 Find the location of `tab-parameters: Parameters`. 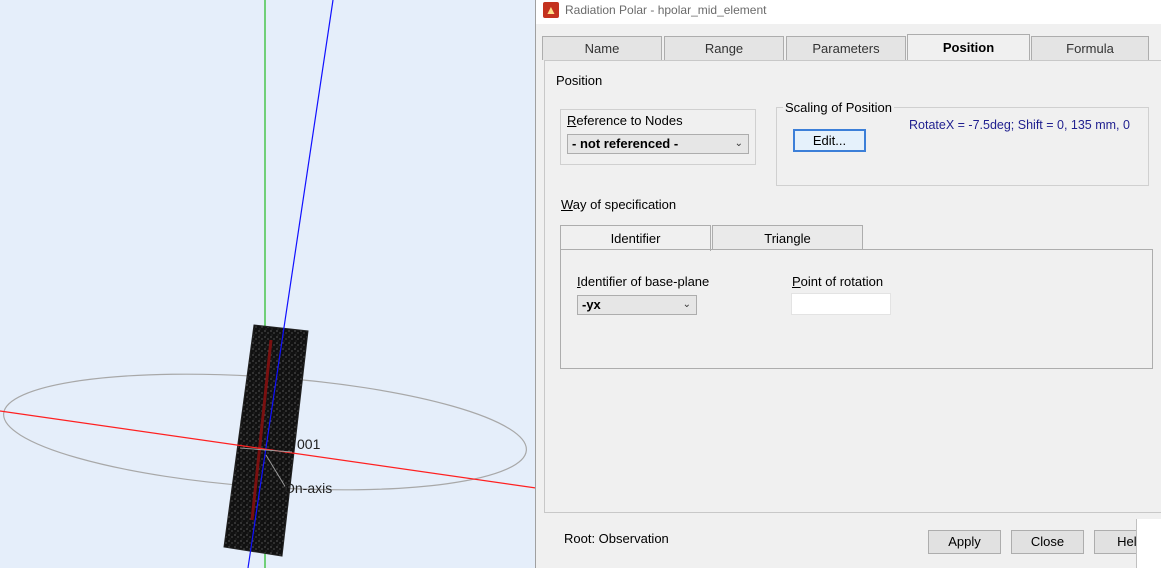

tab-parameters: Parameters is located at coordinates (846, 48).